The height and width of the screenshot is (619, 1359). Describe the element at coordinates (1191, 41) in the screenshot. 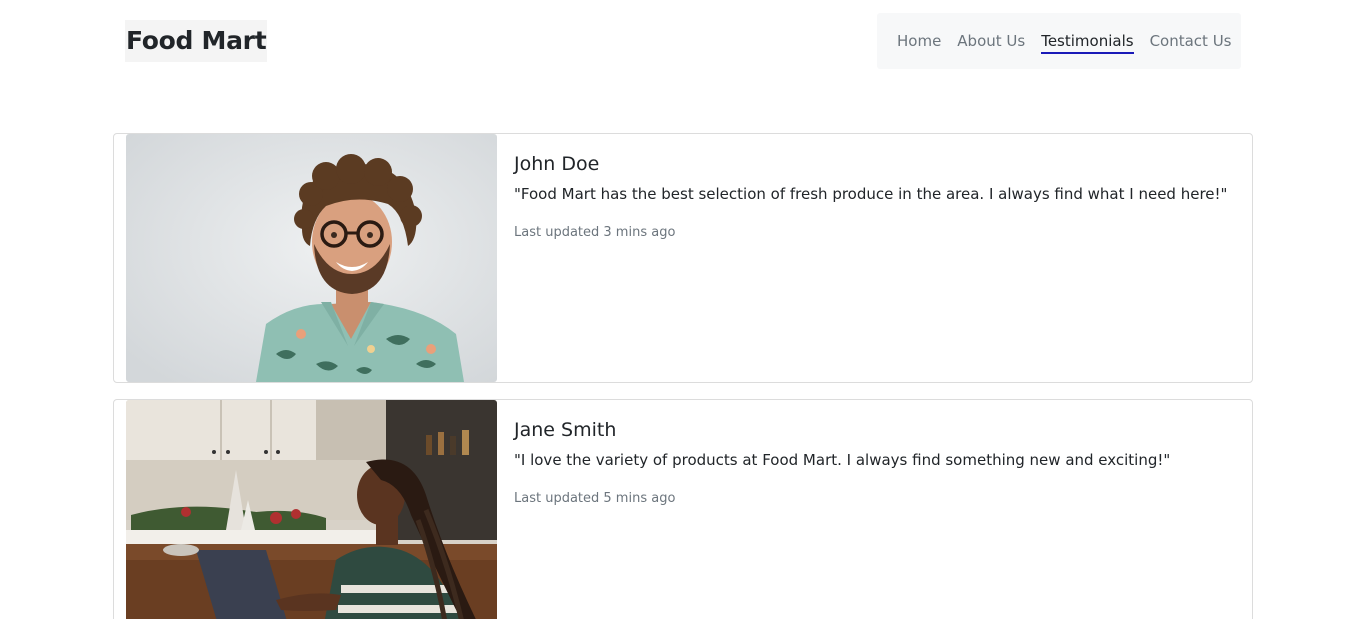

I see `nav-contact-us: Contact Us` at that location.